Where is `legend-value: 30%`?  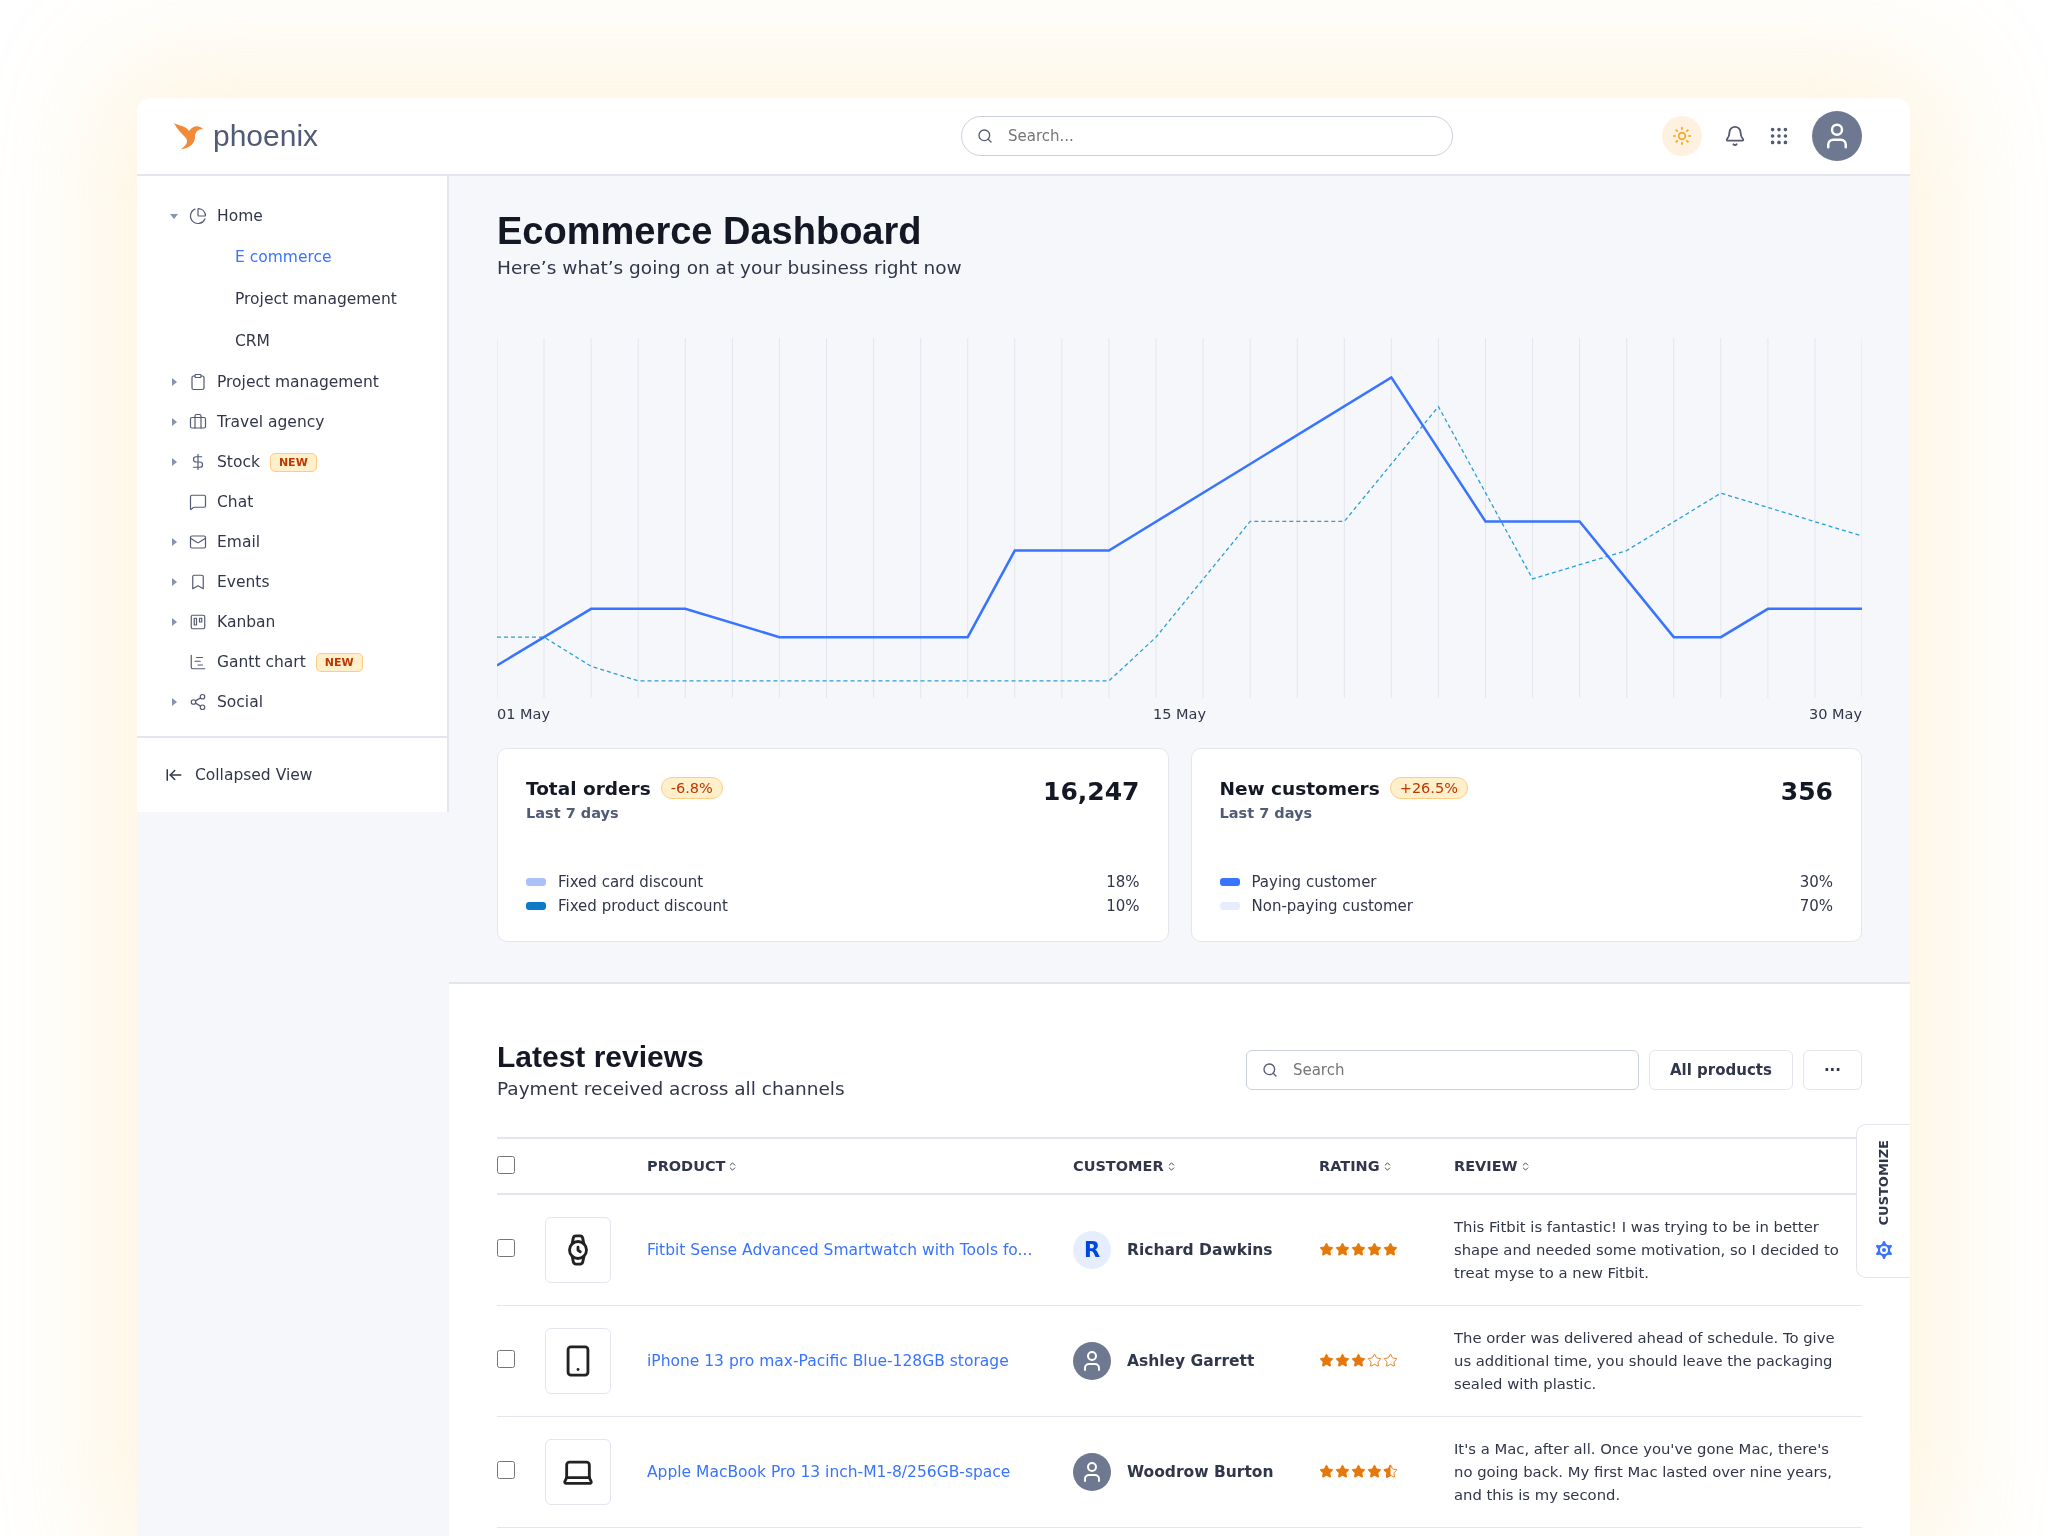 legend-value: 30% is located at coordinates (1816, 882).